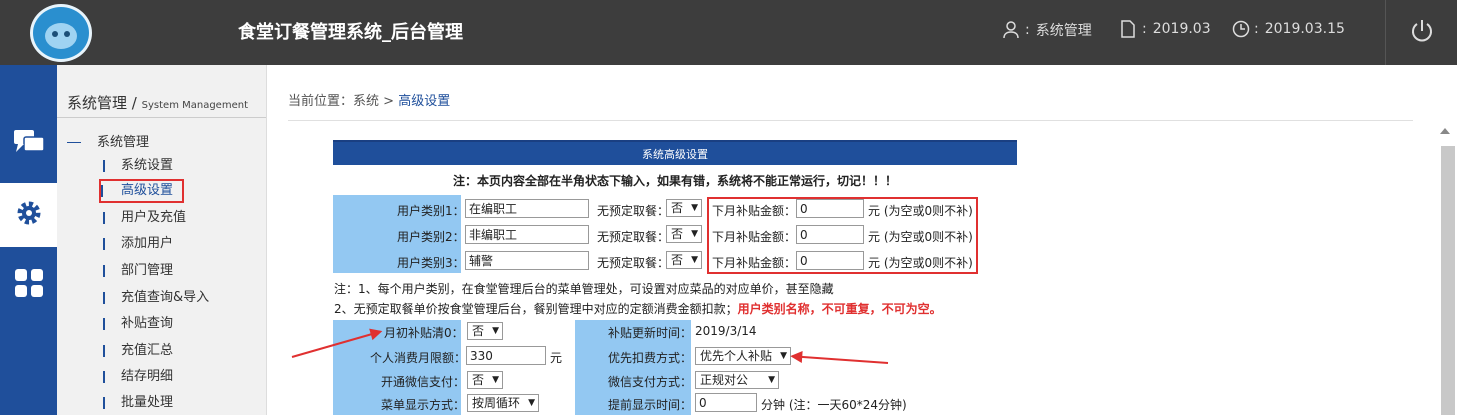 The height and width of the screenshot is (415, 1457). What do you see at coordinates (1241, 29) in the screenshot?
I see `clock-icon` at bounding box center [1241, 29].